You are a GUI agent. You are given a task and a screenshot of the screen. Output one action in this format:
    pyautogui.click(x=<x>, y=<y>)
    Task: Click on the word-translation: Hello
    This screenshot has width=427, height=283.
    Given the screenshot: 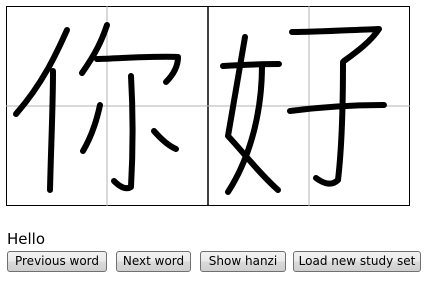 What is the action you would take?
    pyautogui.click(x=26, y=239)
    